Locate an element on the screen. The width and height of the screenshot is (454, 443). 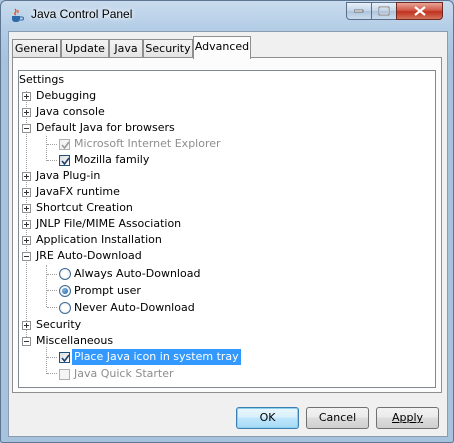
tree-node-label: Security is located at coordinates (59, 324).